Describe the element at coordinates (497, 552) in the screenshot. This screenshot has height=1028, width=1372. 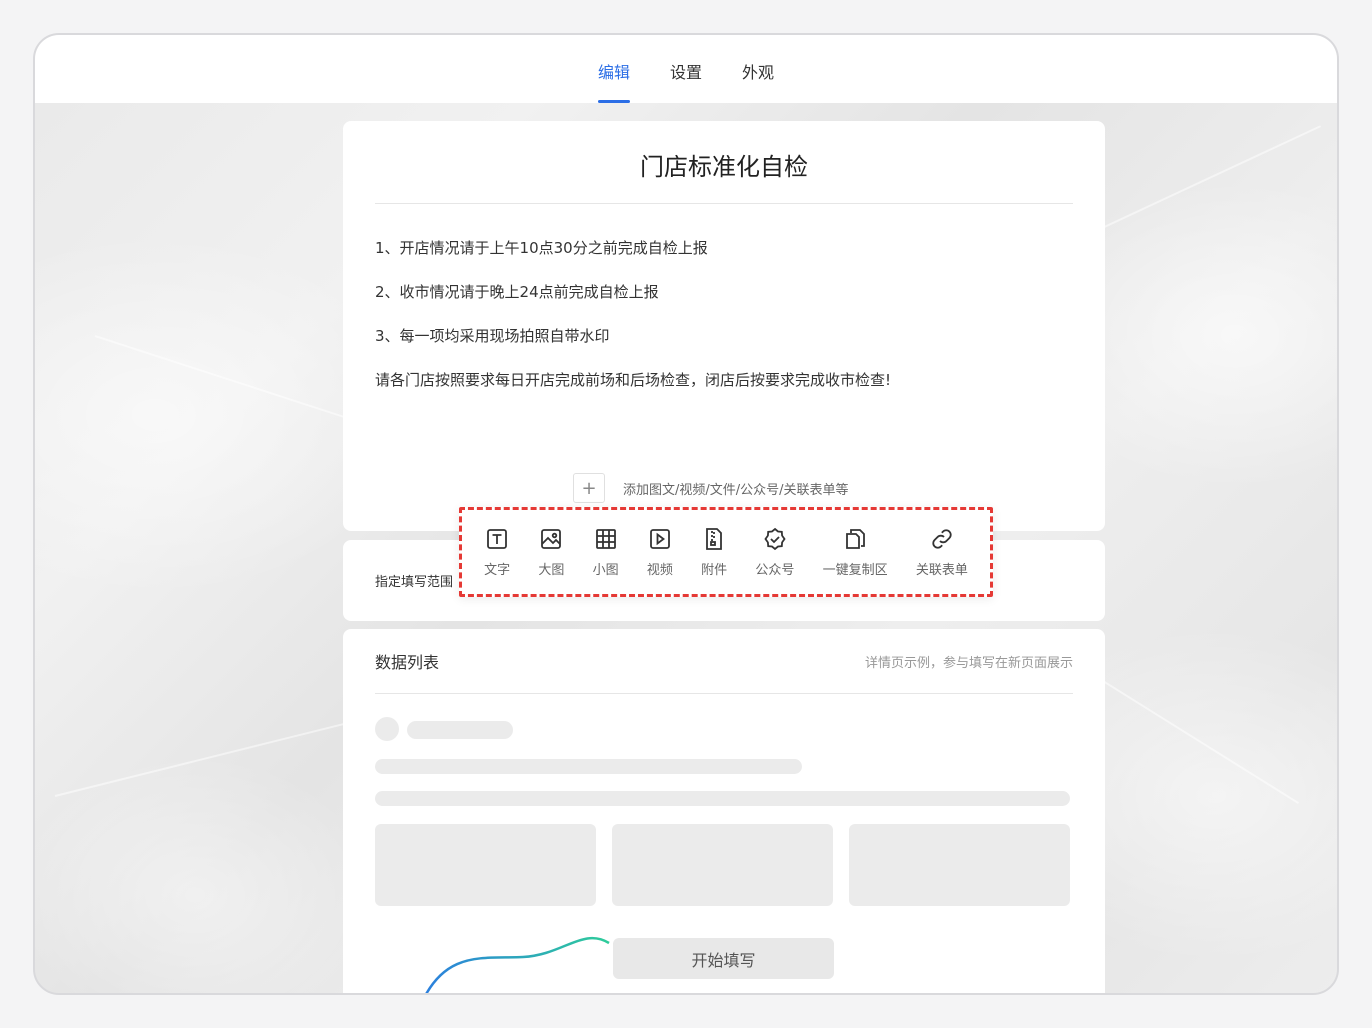
I see `toolbar-text-button: 文字` at that location.